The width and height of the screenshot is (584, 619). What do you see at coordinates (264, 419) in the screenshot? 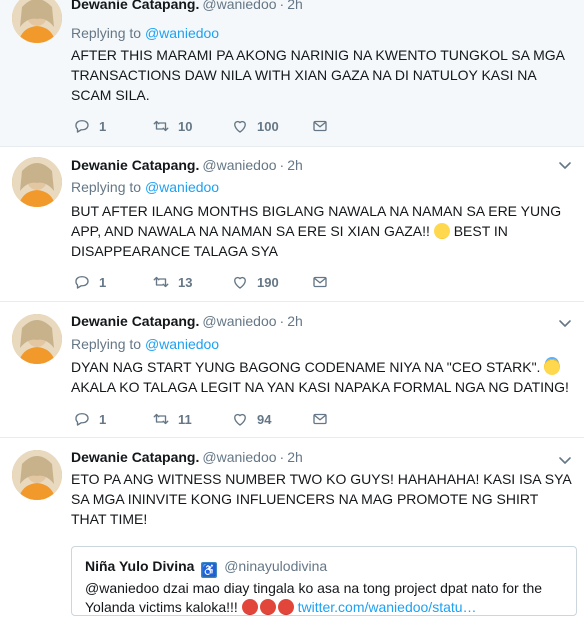
I see `like-count: 94` at bounding box center [264, 419].